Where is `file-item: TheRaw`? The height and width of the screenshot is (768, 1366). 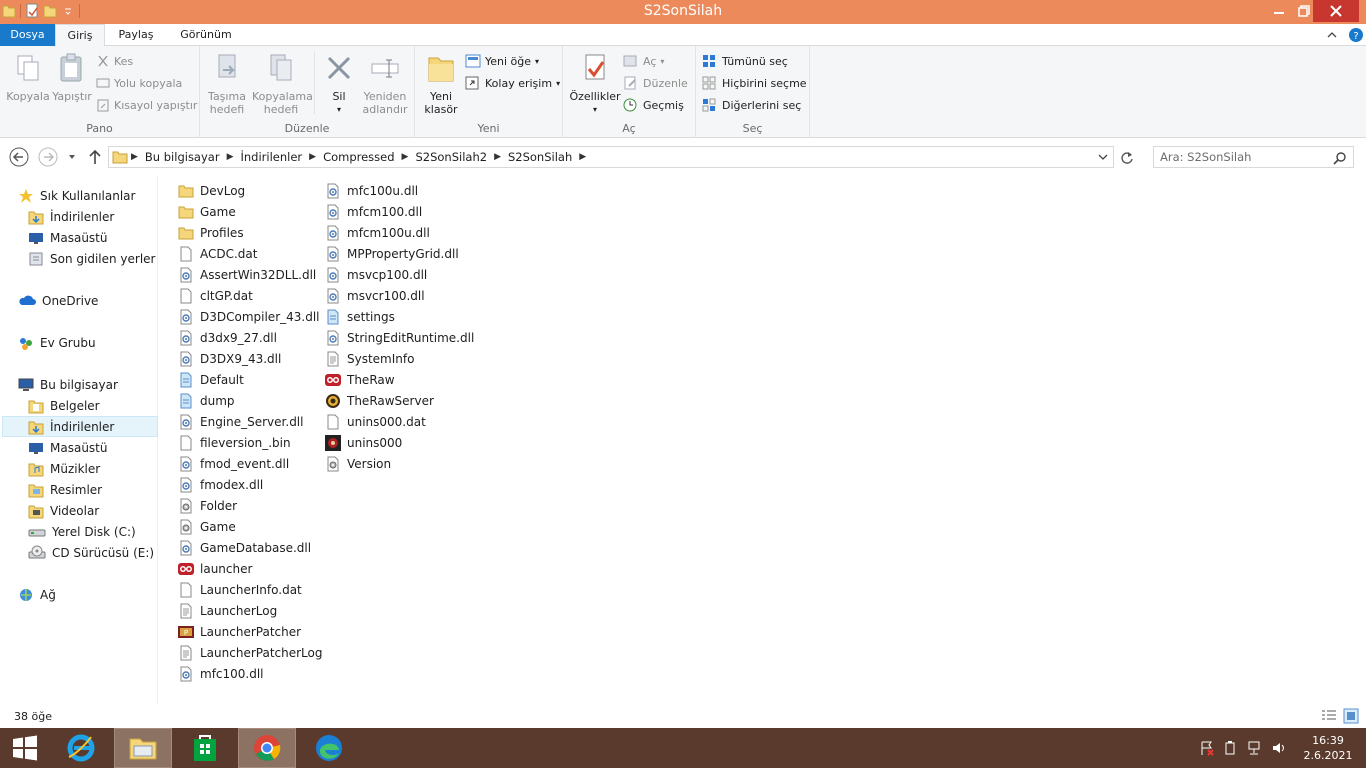
file-item: TheRaw is located at coordinates (360, 379).